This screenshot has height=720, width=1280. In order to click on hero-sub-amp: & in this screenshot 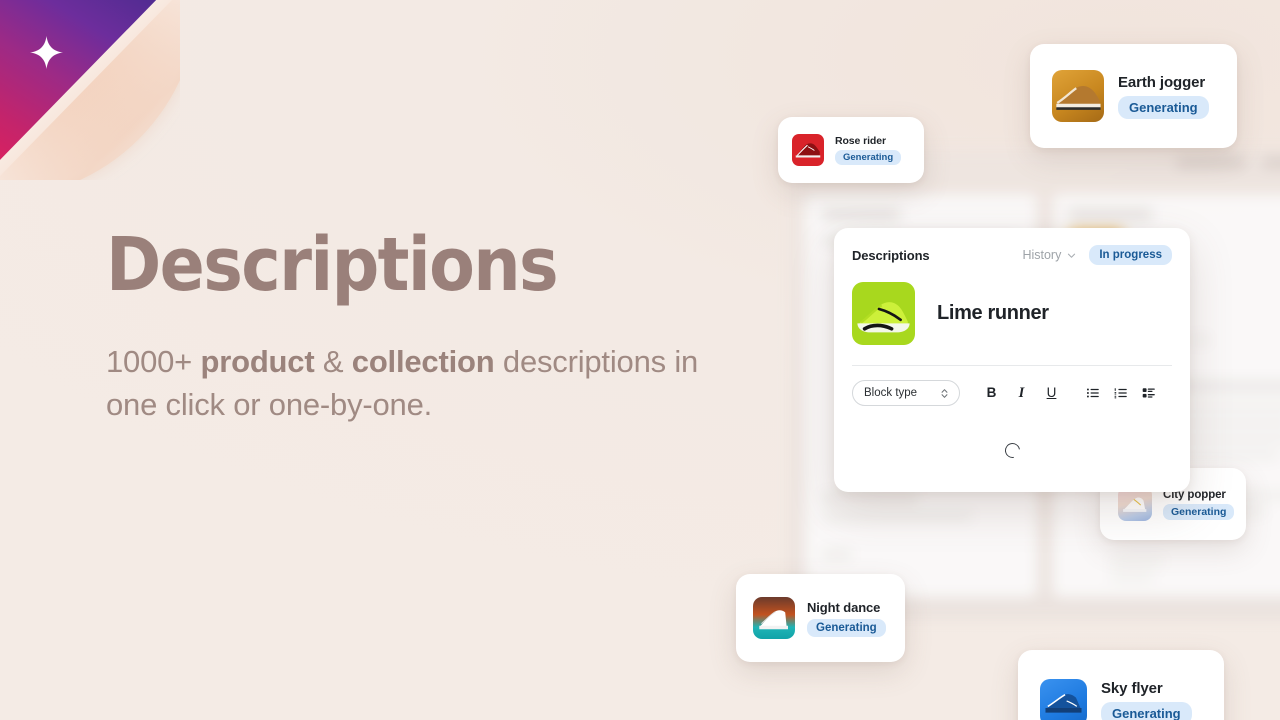, I will do `click(333, 361)`.